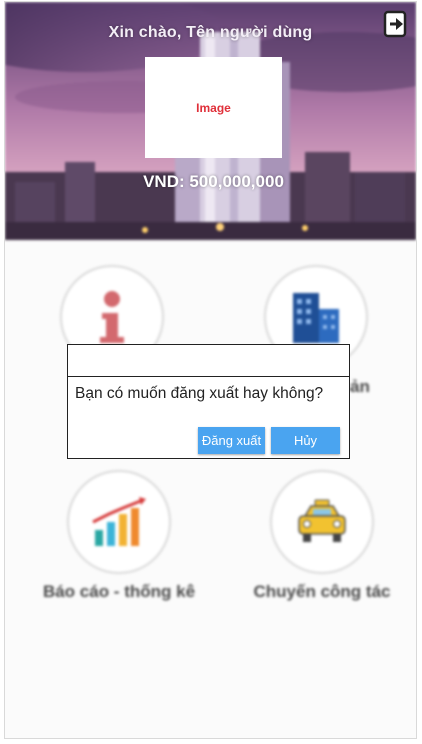  I want to click on menu-item-reports: Báo cáo - thống kê, so click(119, 536).